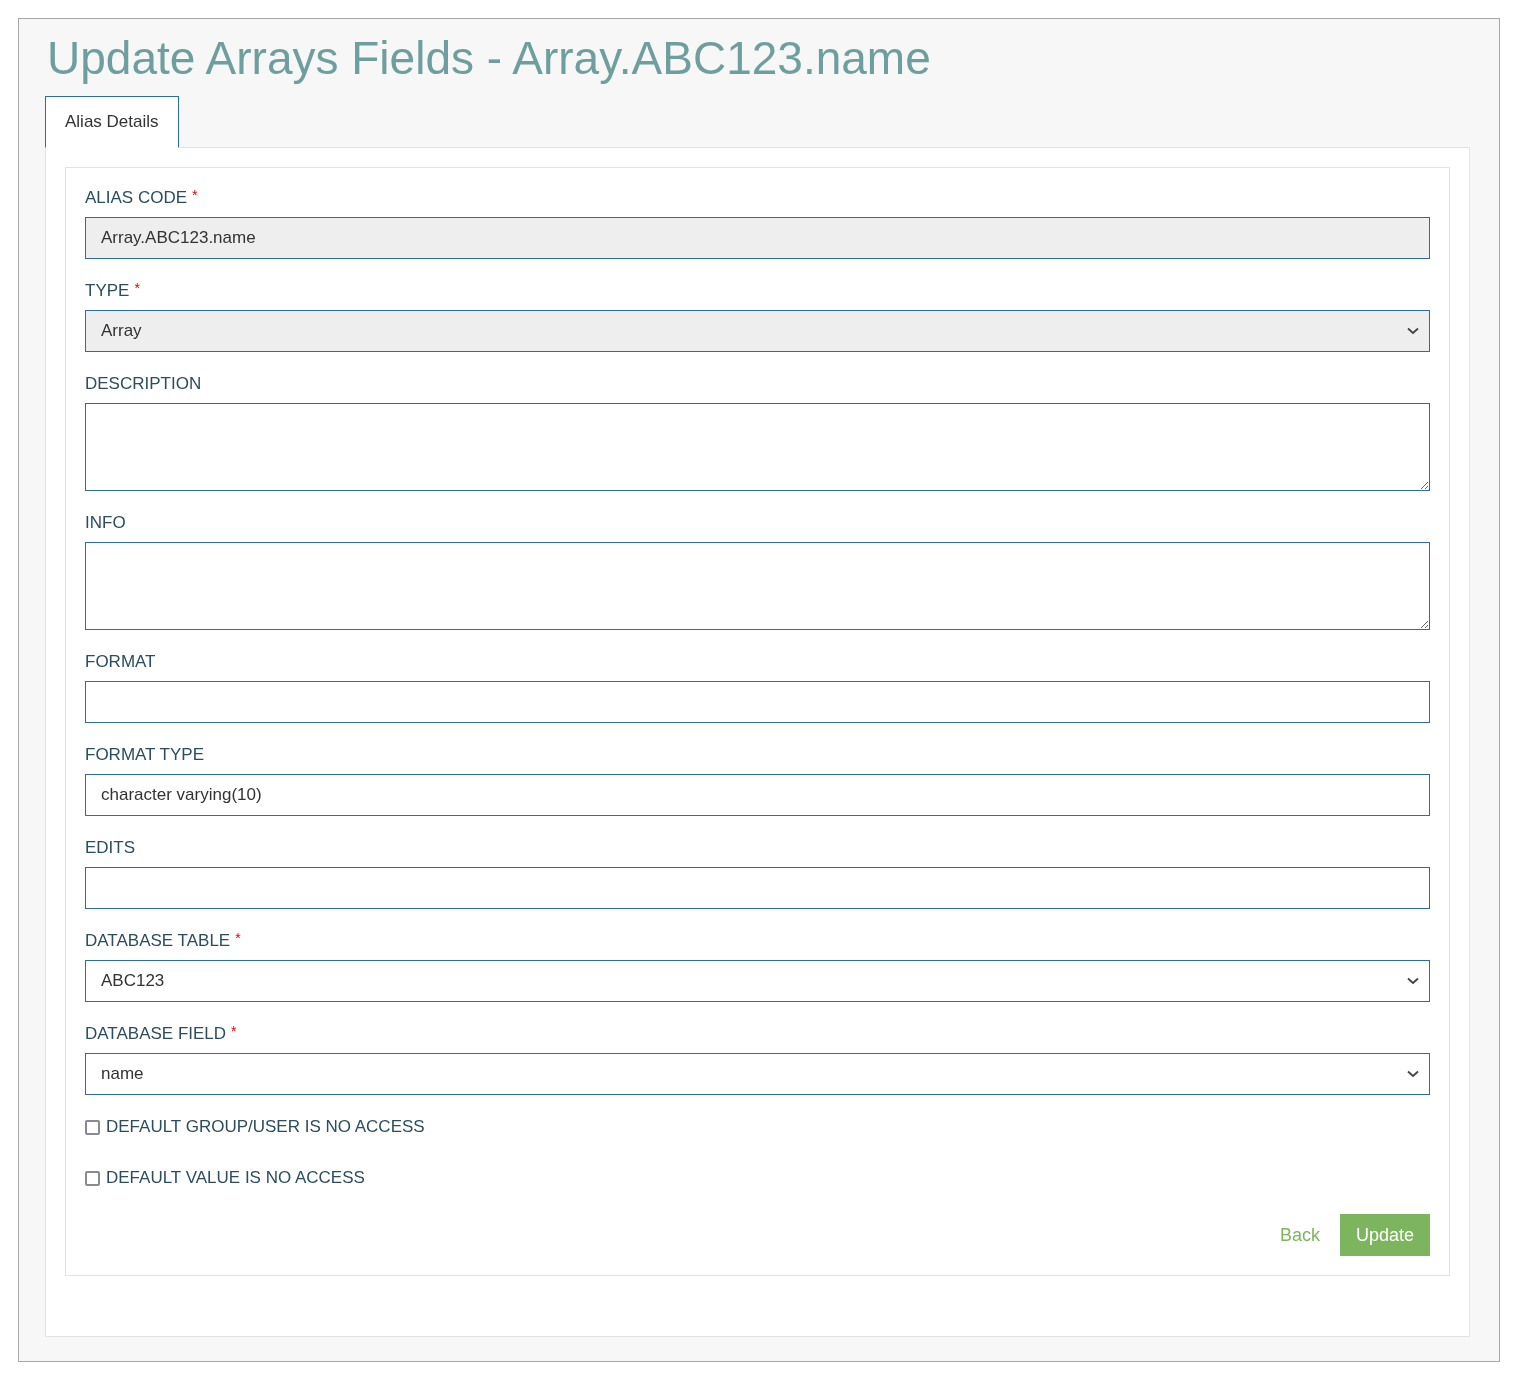 The width and height of the screenshot is (1520, 1380). What do you see at coordinates (156, 1034) in the screenshot?
I see `field-label: DATABASE FIELD` at bounding box center [156, 1034].